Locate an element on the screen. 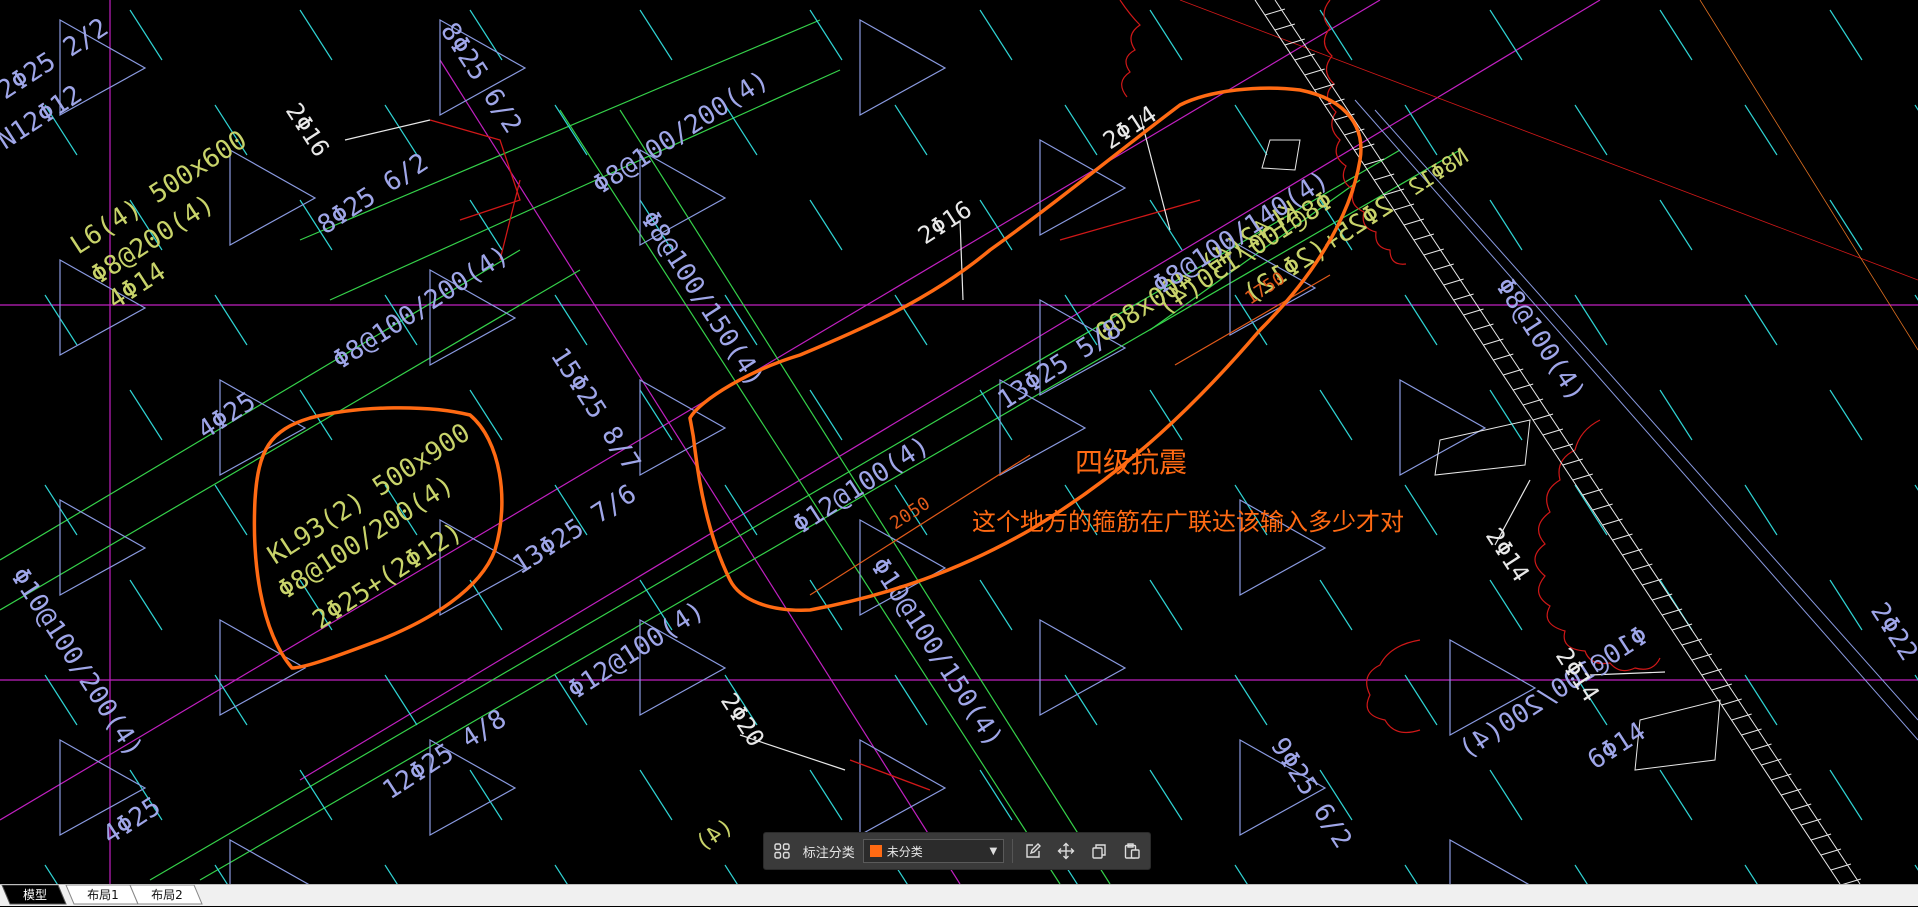 Image resolution: width=1918 pixels, height=907 pixels. paste-icon is located at coordinates (1131, 851).